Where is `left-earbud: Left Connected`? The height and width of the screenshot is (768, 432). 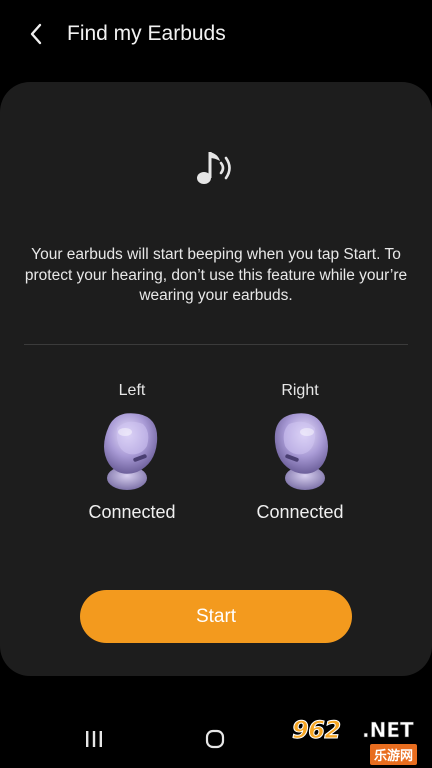 left-earbud: Left Connected is located at coordinates (132, 452).